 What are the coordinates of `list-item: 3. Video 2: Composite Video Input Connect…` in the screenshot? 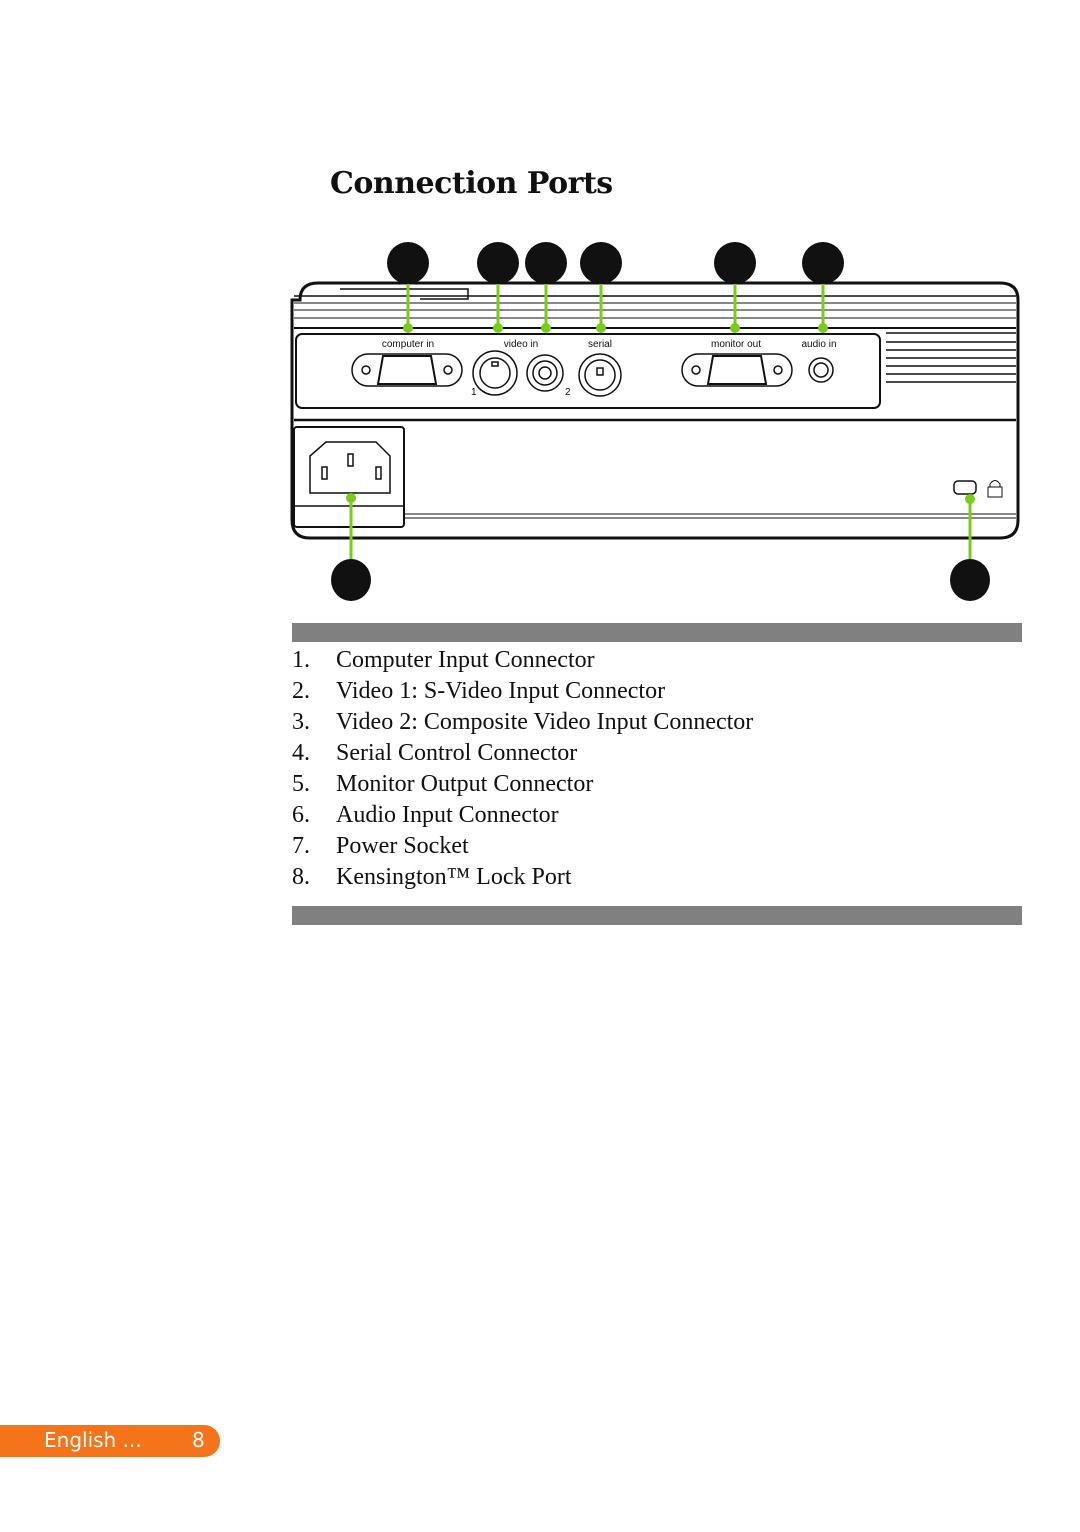 It's located at (523, 722).